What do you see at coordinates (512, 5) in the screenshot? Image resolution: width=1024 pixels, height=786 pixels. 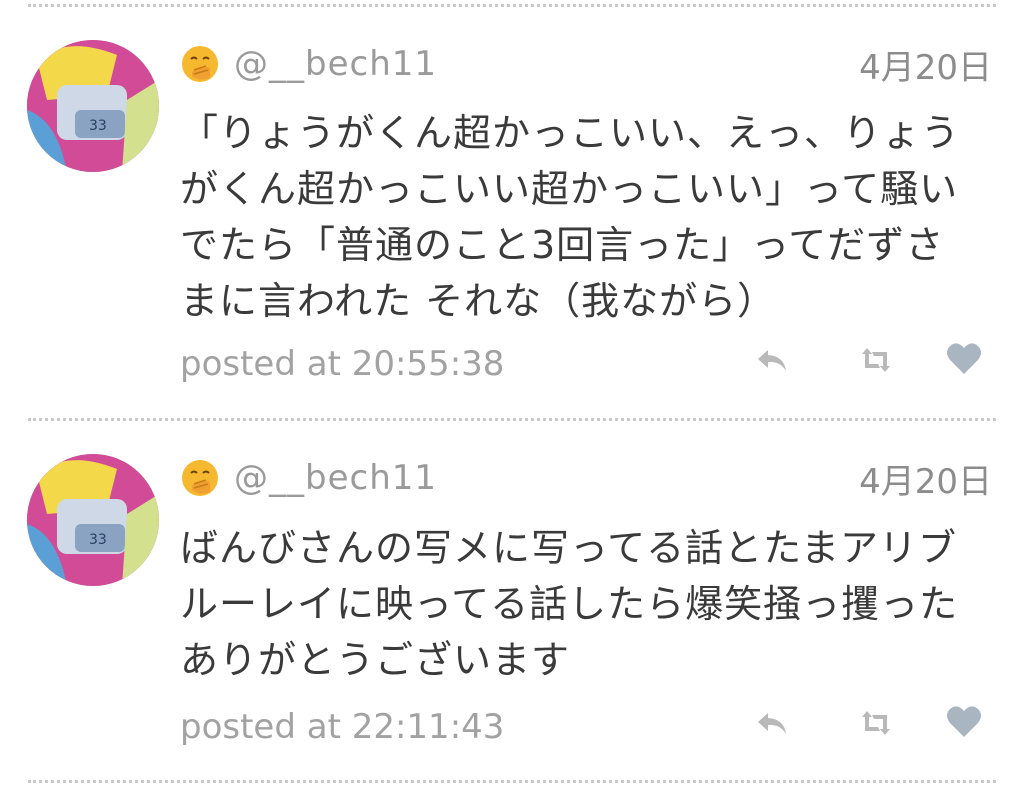 I see `divider-top` at bounding box center [512, 5].